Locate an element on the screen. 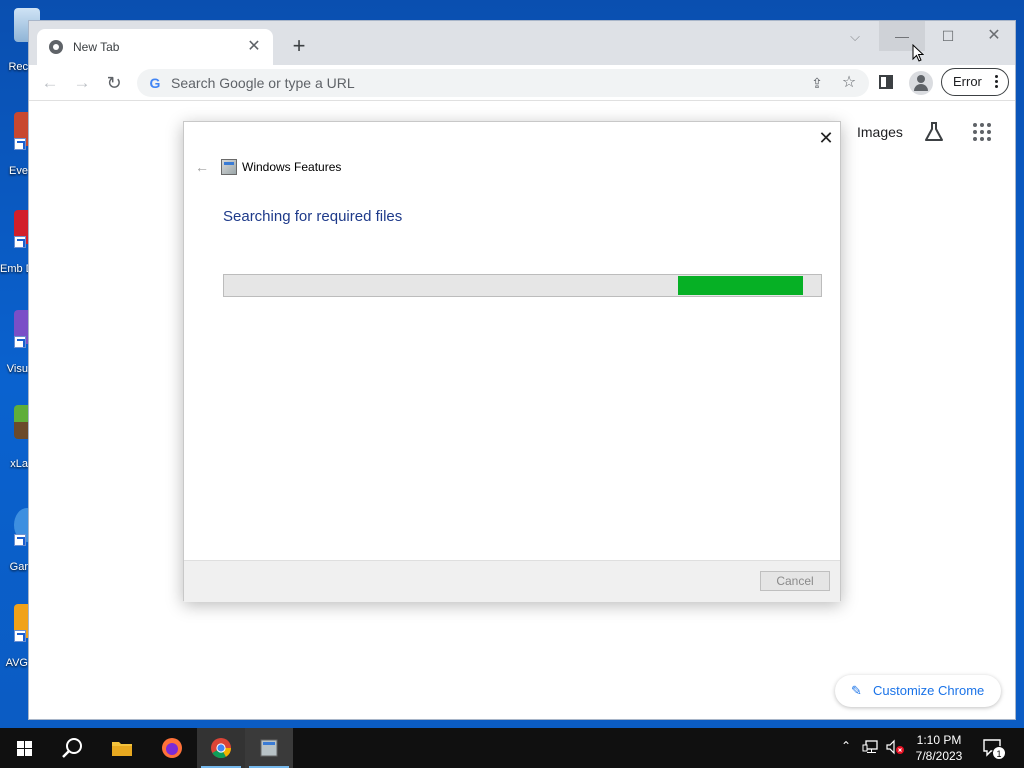  windows-features-taskbar-icon is located at coordinates (269, 748).